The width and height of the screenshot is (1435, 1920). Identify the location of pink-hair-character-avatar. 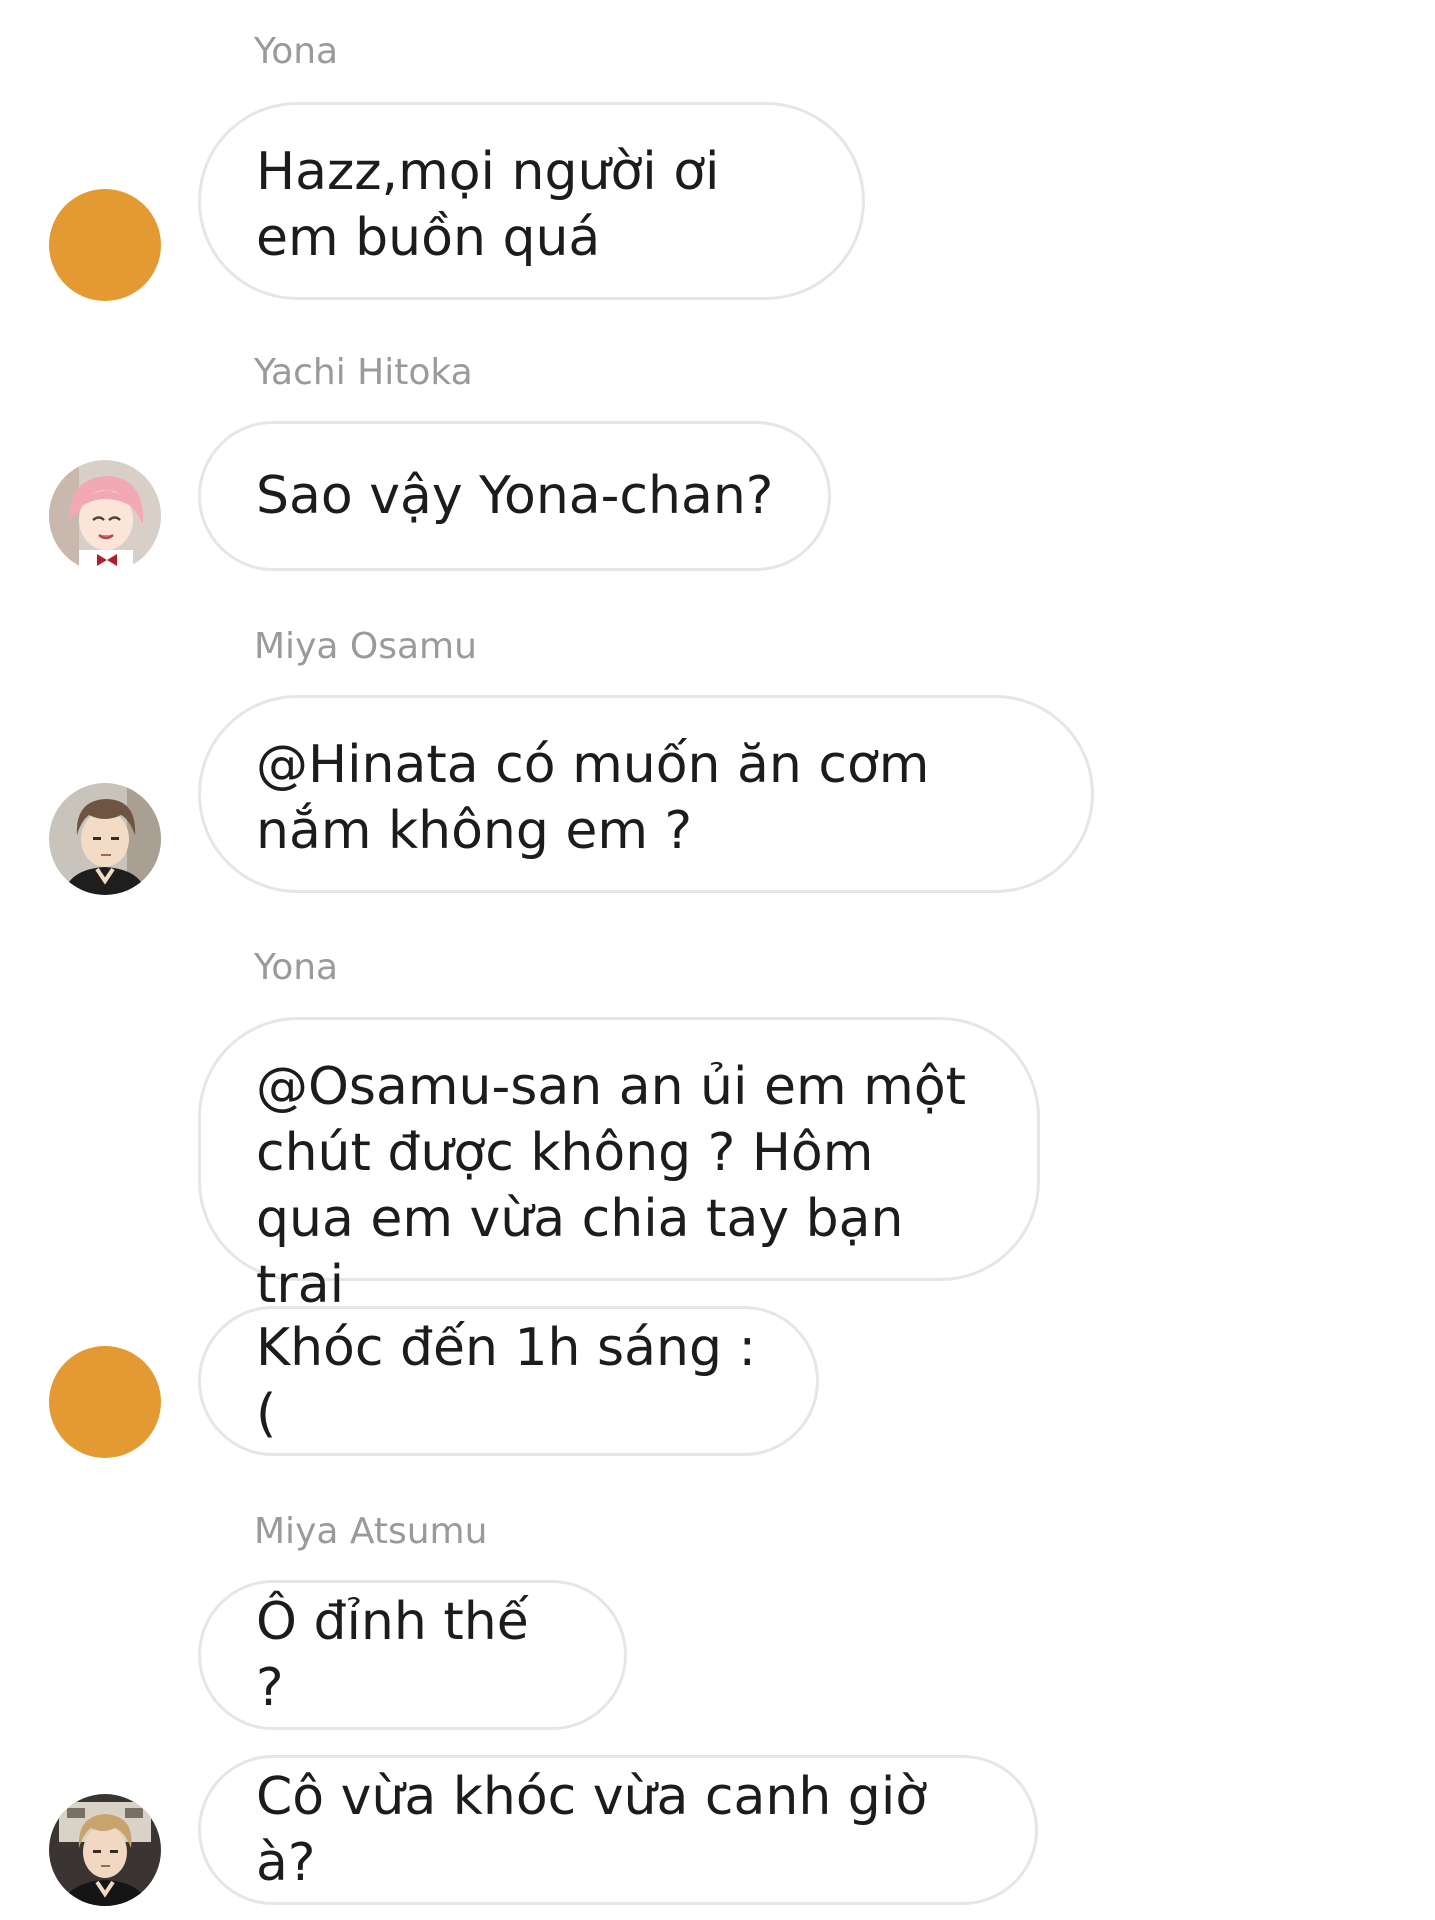
(105, 516).